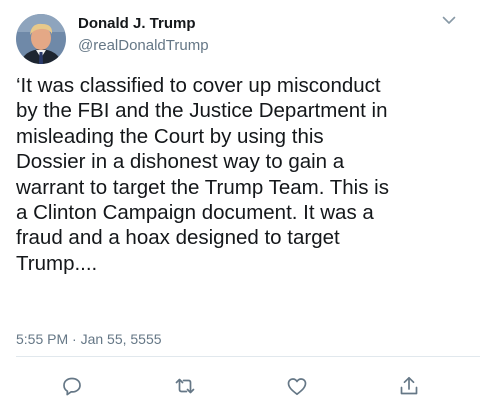 The width and height of the screenshot is (480, 410). What do you see at coordinates (248, 356) in the screenshot?
I see `divider` at bounding box center [248, 356].